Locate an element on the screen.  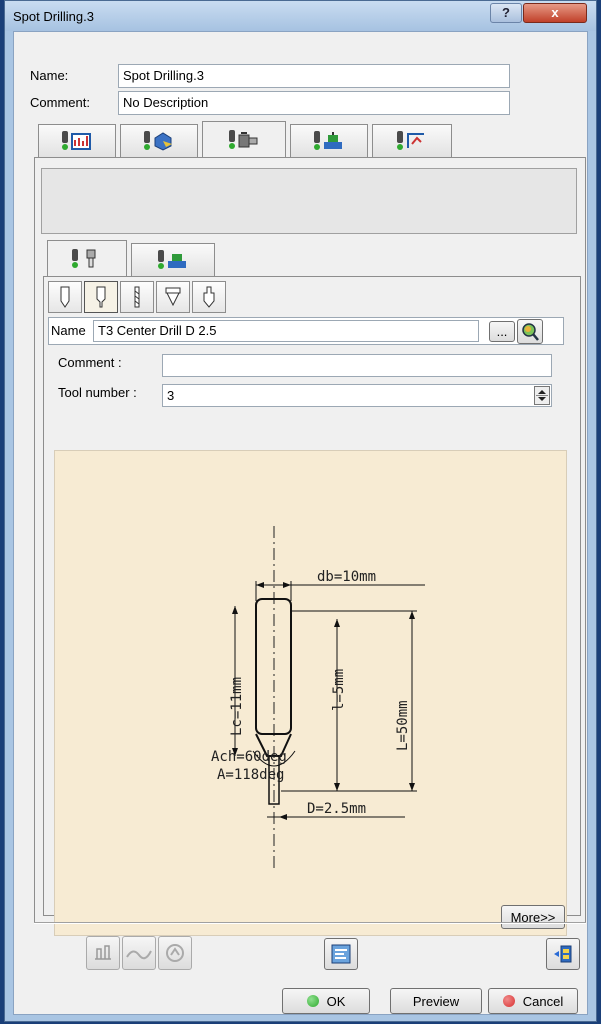
tab-tool is located at coordinates (244, 139).